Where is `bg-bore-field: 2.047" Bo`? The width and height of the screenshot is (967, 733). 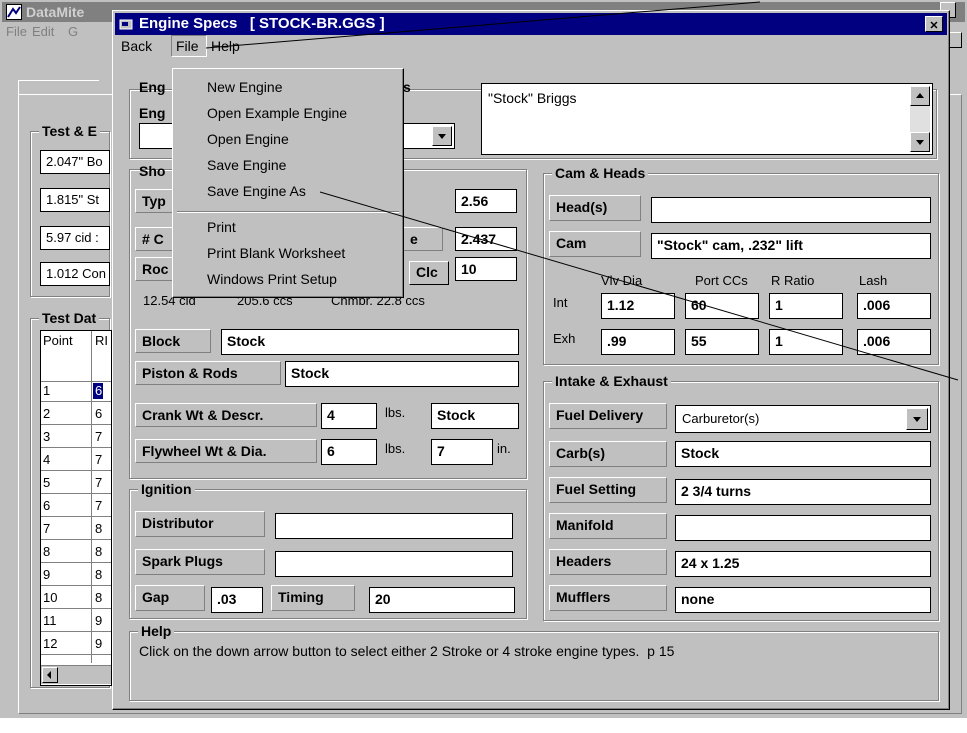 bg-bore-field: 2.047" Bo is located at coordinates (75, 162).